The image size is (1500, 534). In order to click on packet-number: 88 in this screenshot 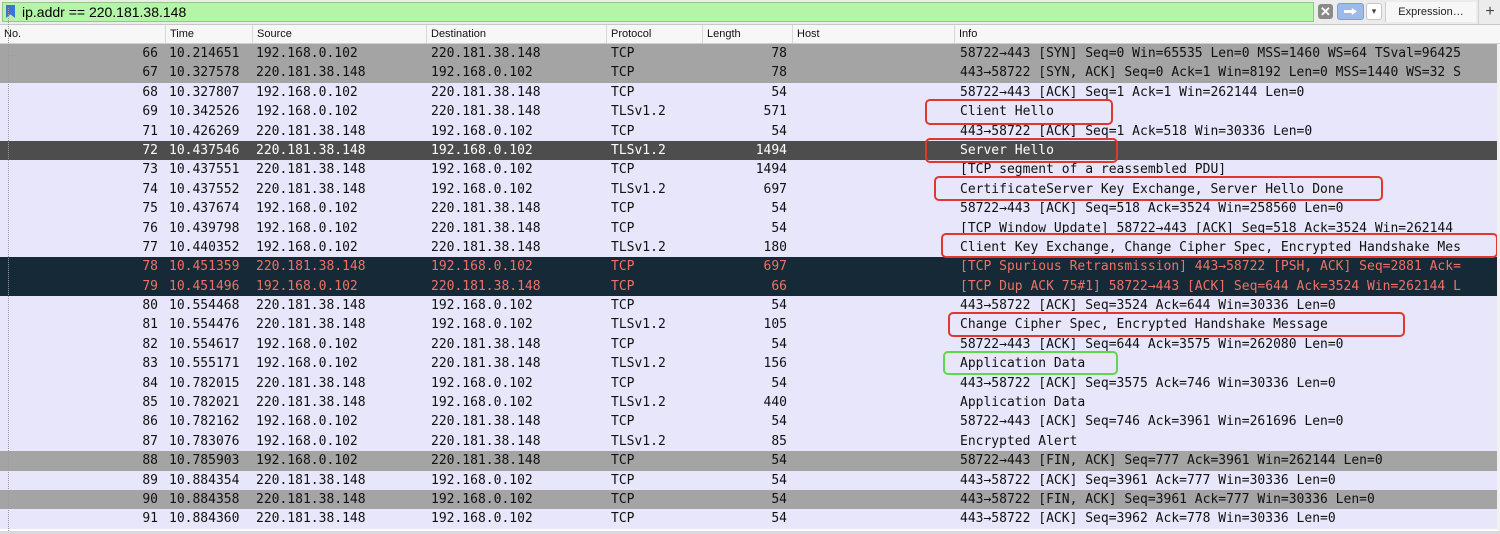, I will do `click(150, 461)`.